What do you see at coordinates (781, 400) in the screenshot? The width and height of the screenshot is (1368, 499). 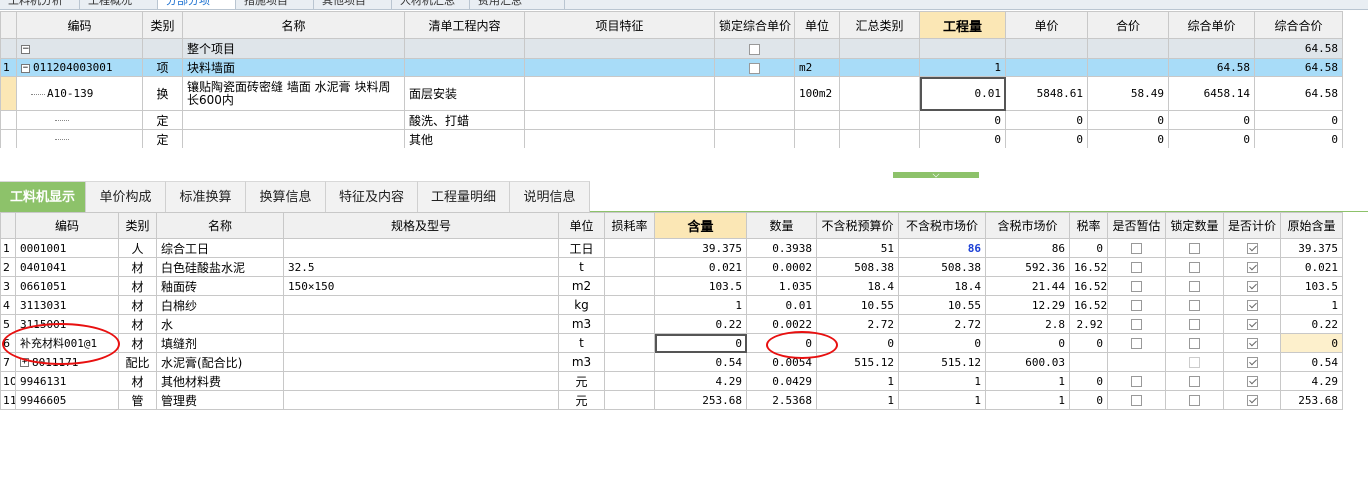 I see `material-quantity: 2.5368` at bounding box center [781, 400].